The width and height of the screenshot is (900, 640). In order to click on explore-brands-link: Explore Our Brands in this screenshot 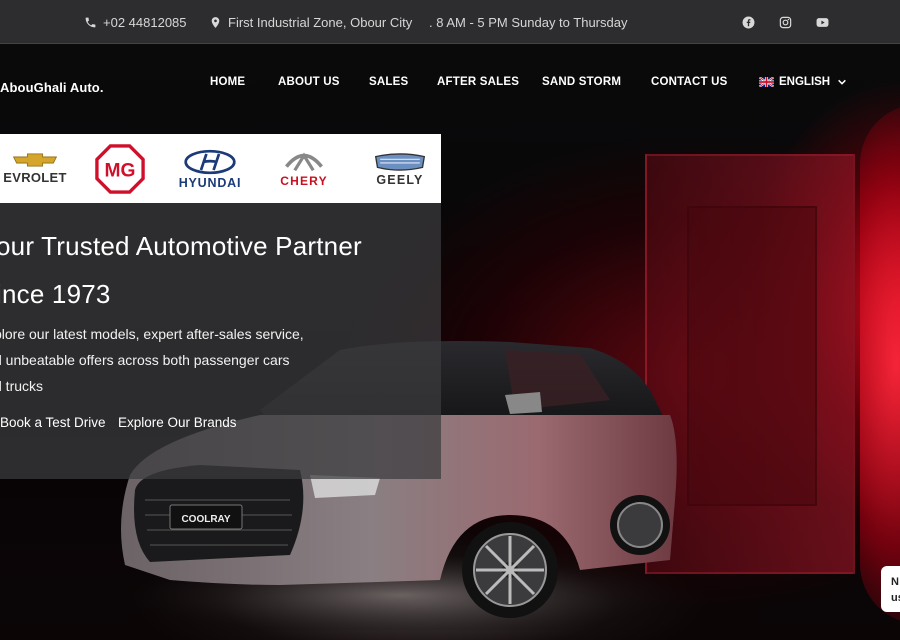, I will do `click(177, 422)`.